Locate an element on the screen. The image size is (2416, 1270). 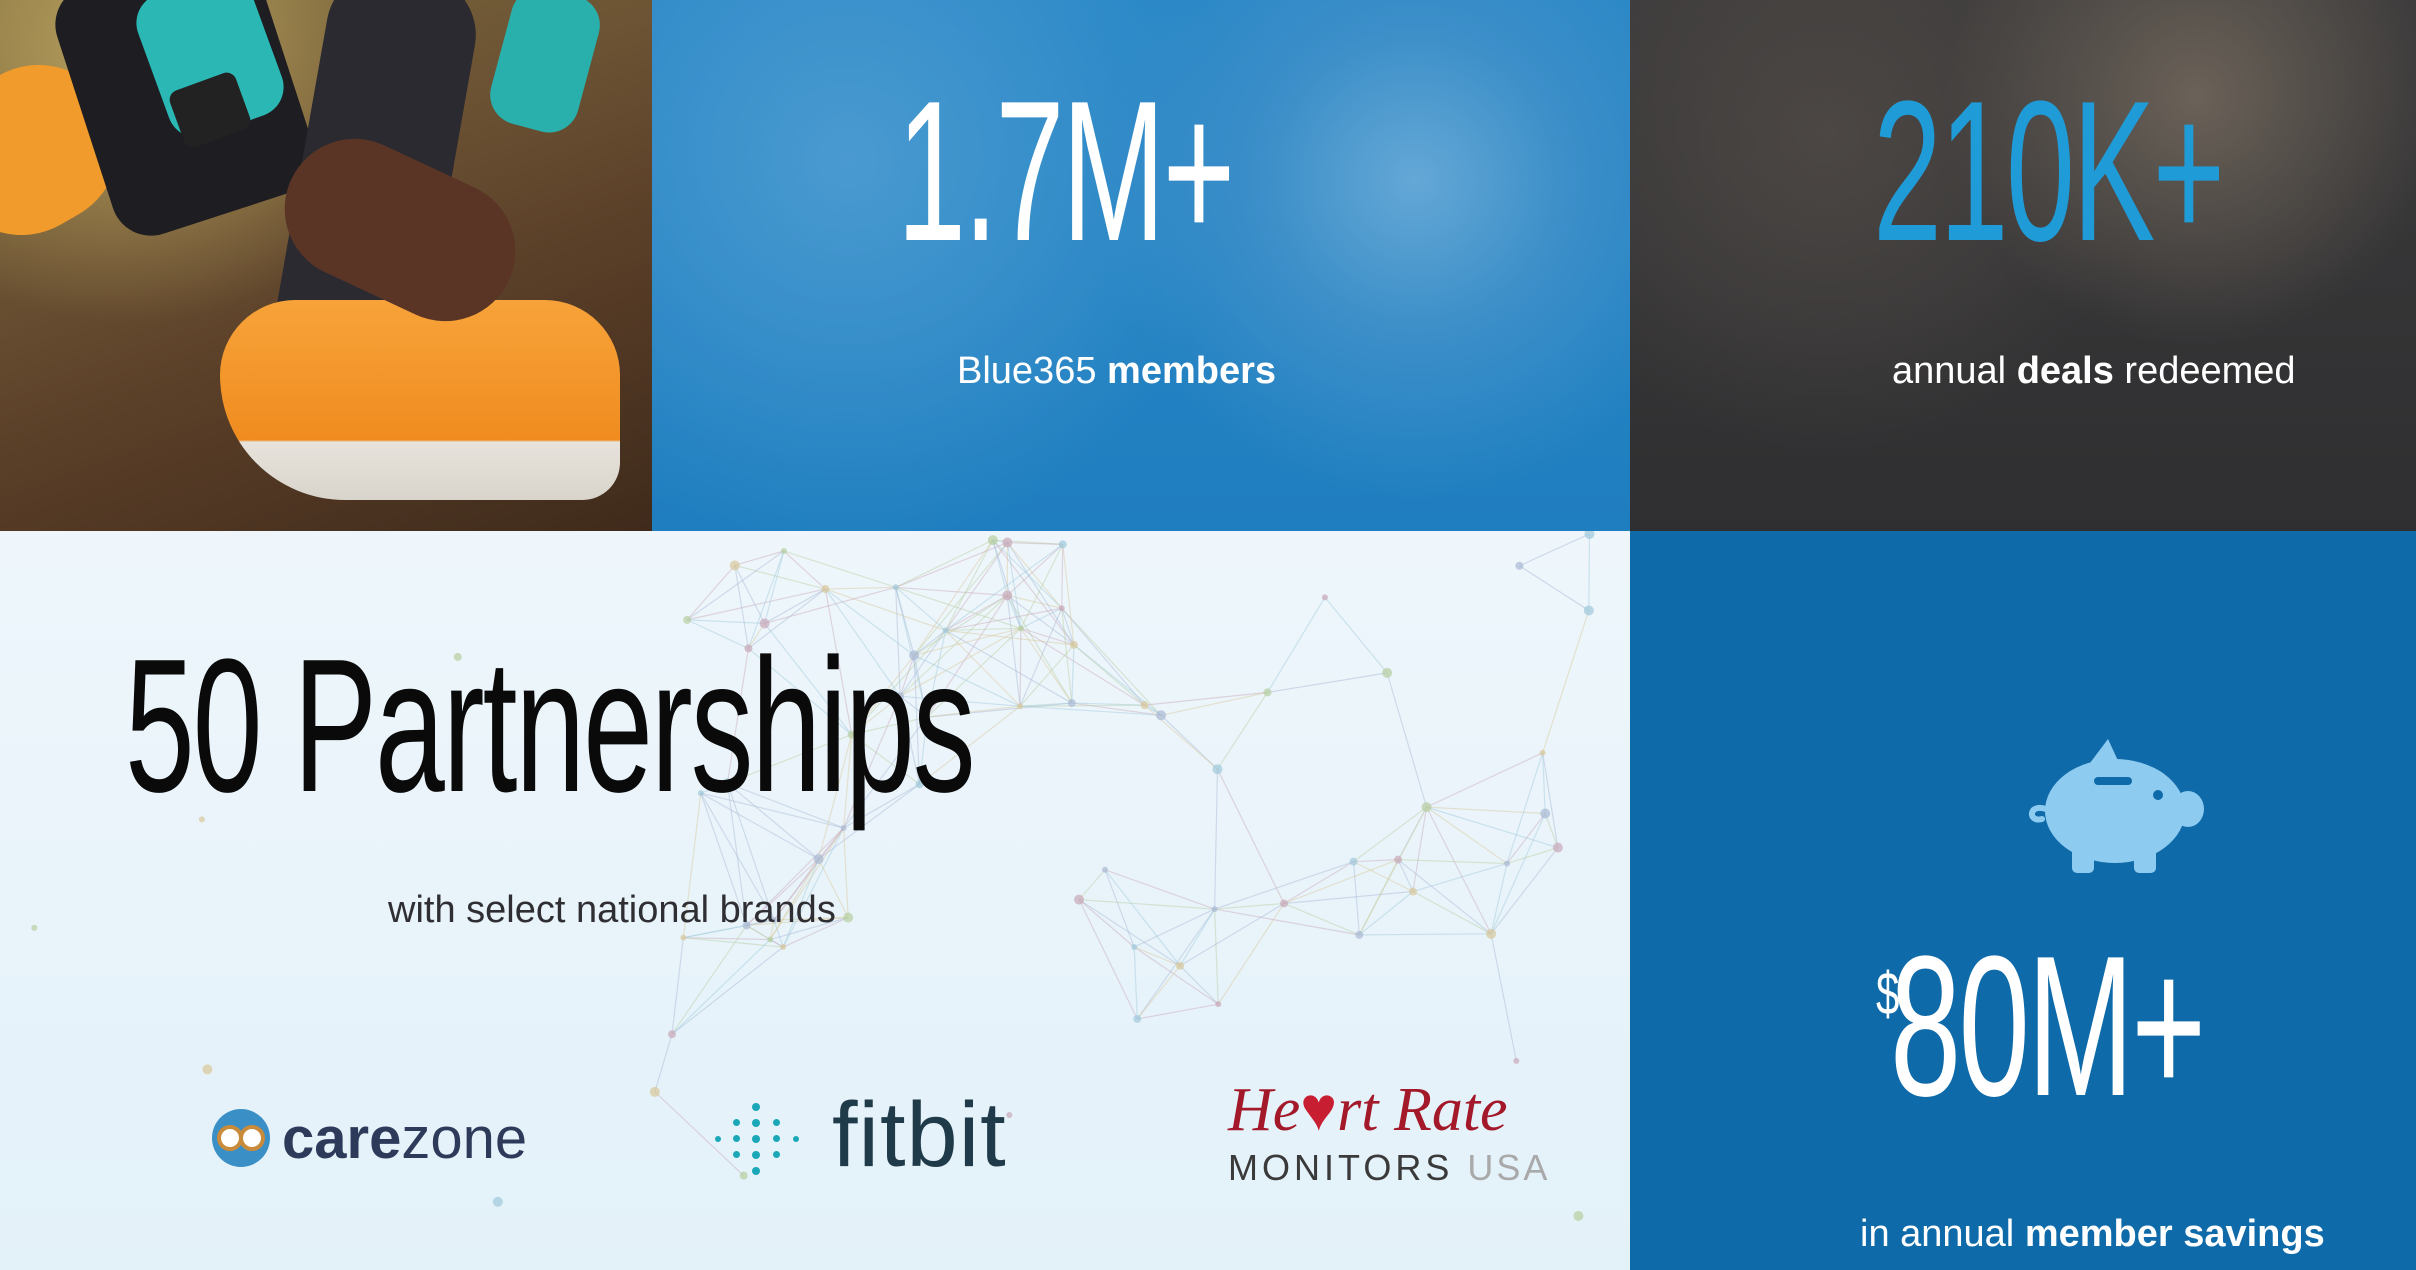
members-stat: 1.7M+ is located at coordinates (1066, 171).